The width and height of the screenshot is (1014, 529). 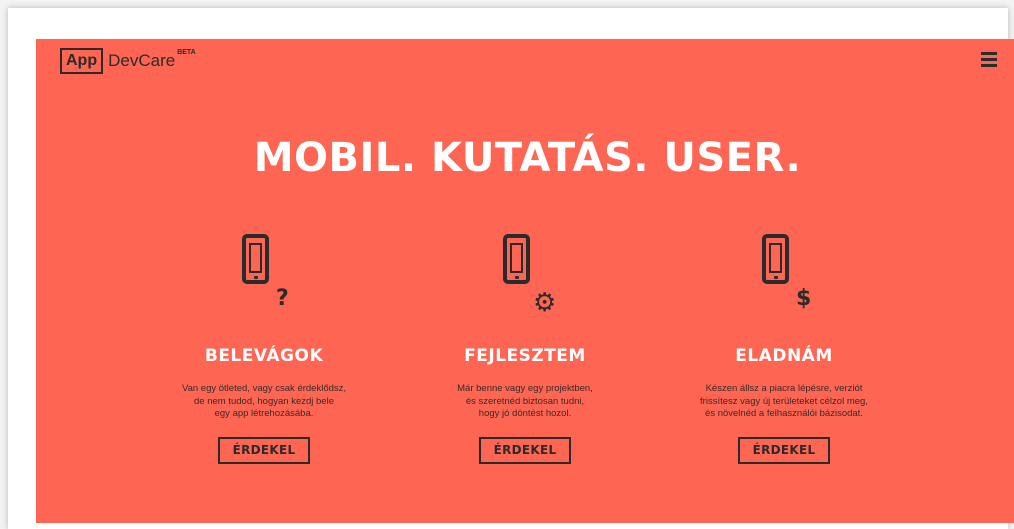 What do you see at coordinates (264, 279) in the screenshot?
I see `phone-question-icon: ?` at bounding box center [264, 279].